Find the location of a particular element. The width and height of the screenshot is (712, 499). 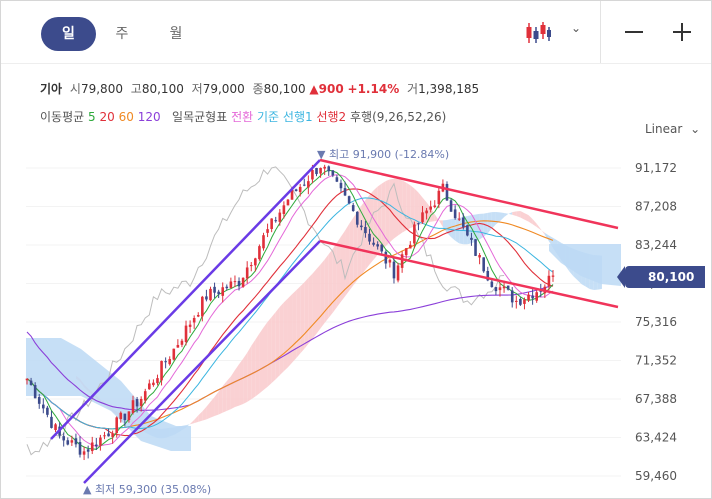

y-tick-label: 91,172 is located at coordinates (656, 168).